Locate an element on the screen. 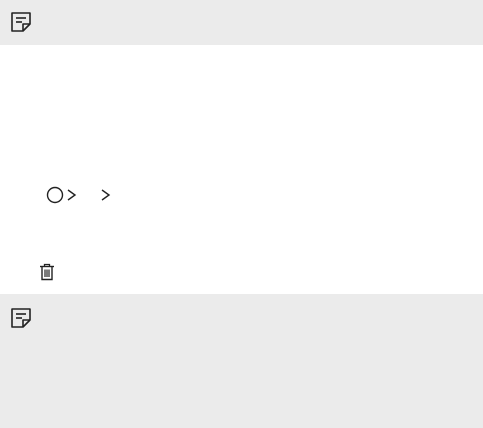 Image resolution: width=483 pixels, height=428 pixels. circle-home-icon is located at coordinates (55, 195).